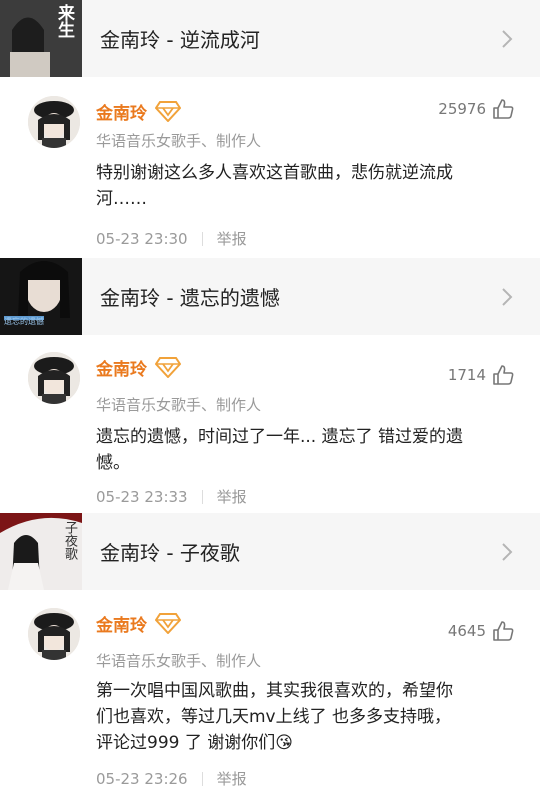  I want to click on song-card-3: 子夜歌 金南玲 - 子夜歌, so click(270, 551).